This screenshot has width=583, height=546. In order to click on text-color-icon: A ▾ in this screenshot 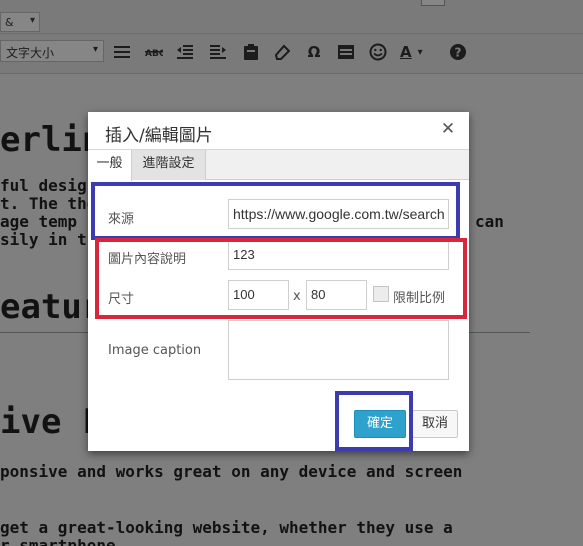, I will do `click(417, 52)`.